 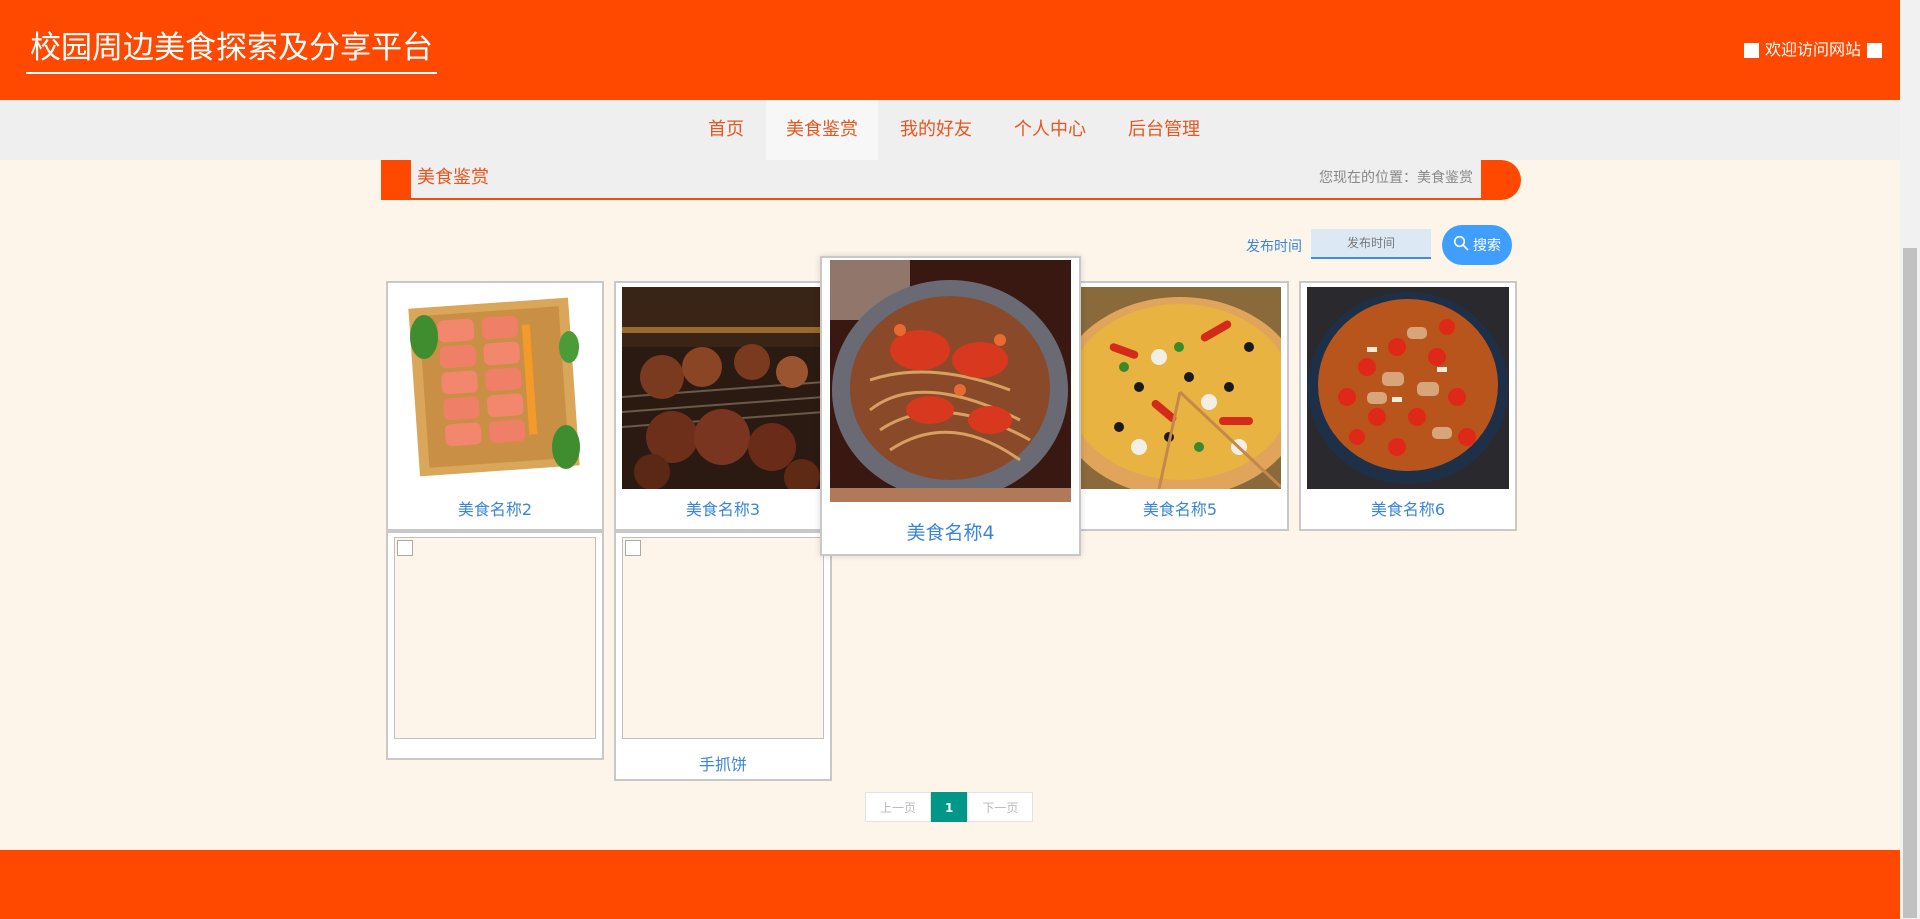 I want to click on breadcrumb-title: 美食鉴赏, so click(x=453, y=177).